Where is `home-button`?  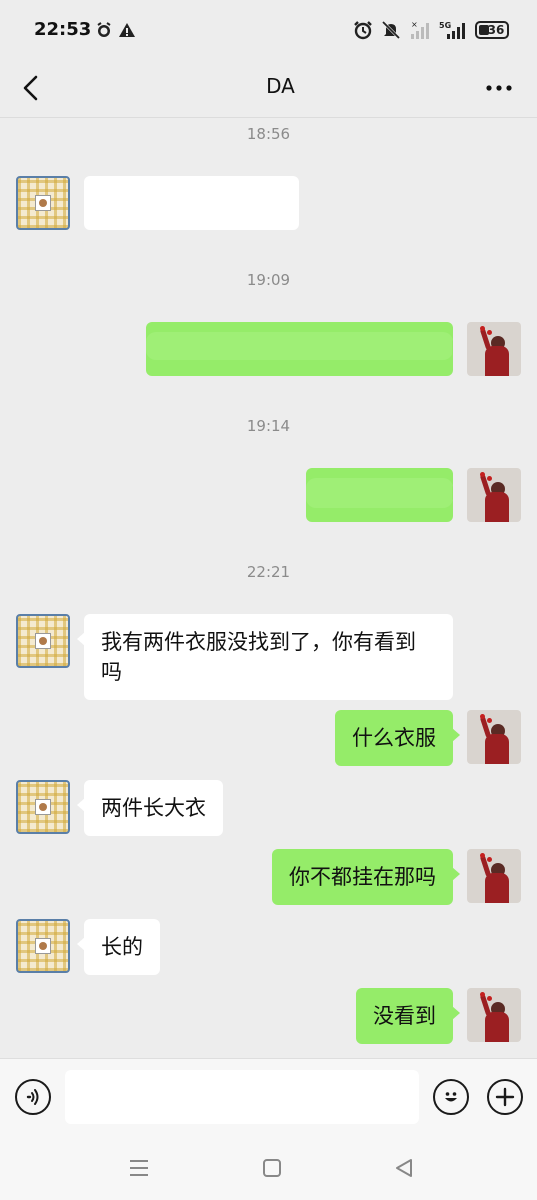
home-button is located at coordinates (272, 1168).